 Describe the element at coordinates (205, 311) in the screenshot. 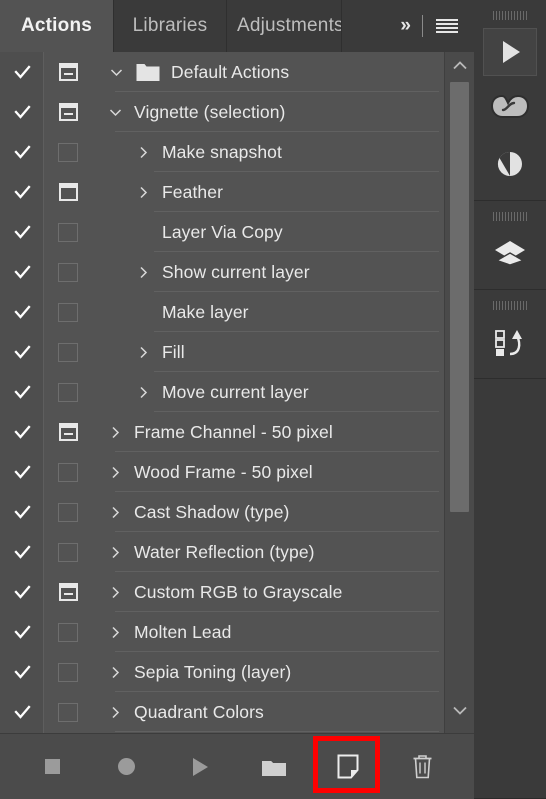

I see `row-label: Make layer` at that location.